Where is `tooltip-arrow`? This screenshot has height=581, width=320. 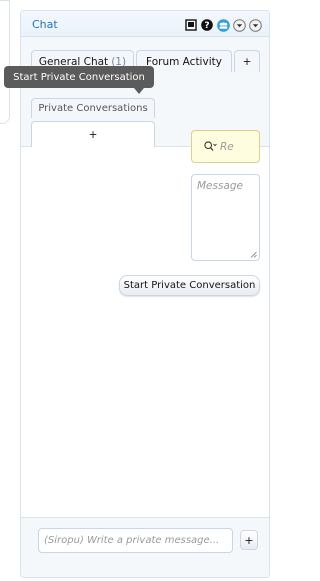 tooltip-arrow is located at coordinates (139, 91).